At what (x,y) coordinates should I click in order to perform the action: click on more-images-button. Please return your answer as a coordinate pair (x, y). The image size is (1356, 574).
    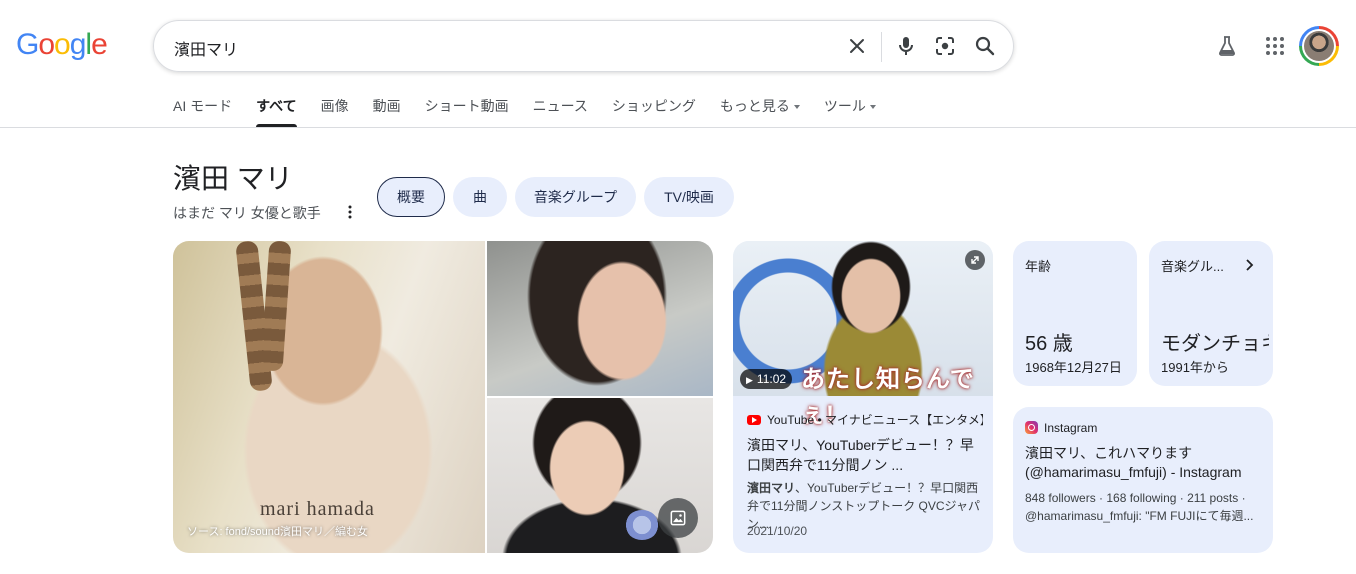
    Looking at the image, I should click on (678, 518).